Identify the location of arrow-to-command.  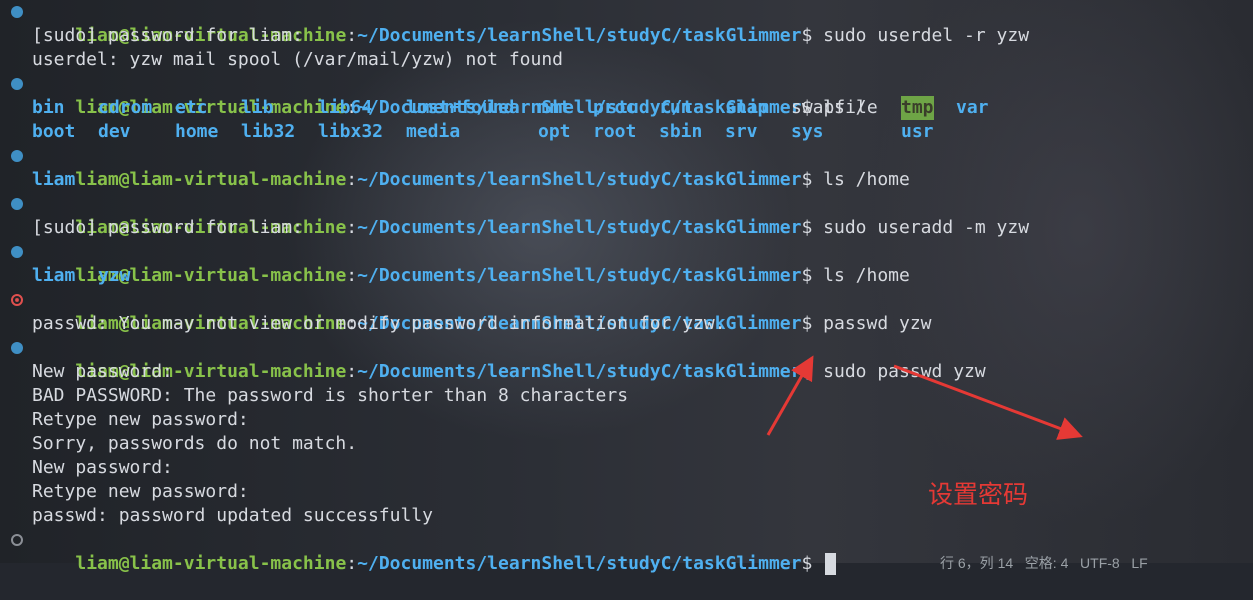
(790, 395).